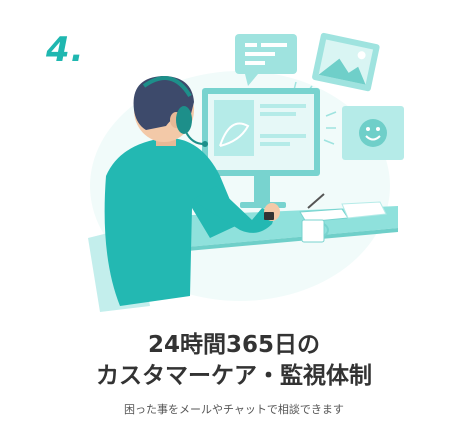  Describe the element at coordinates (65, 50) in the screenshot. I see `step-number: 4.` at that location.